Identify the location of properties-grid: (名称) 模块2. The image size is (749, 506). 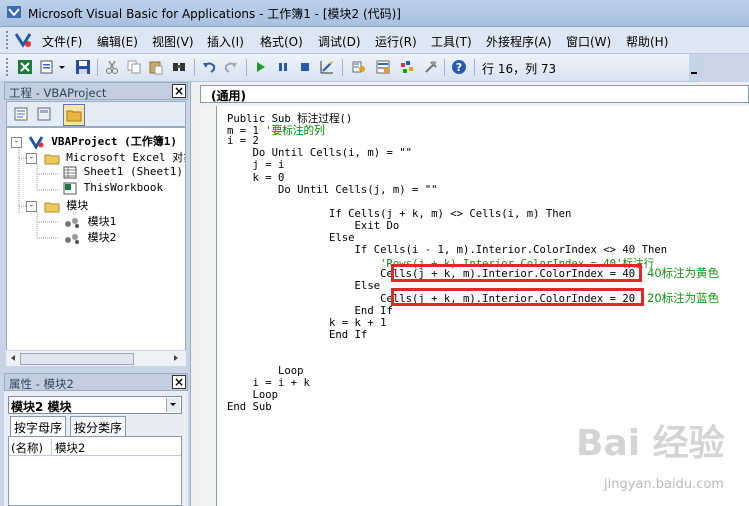
(95, 471).